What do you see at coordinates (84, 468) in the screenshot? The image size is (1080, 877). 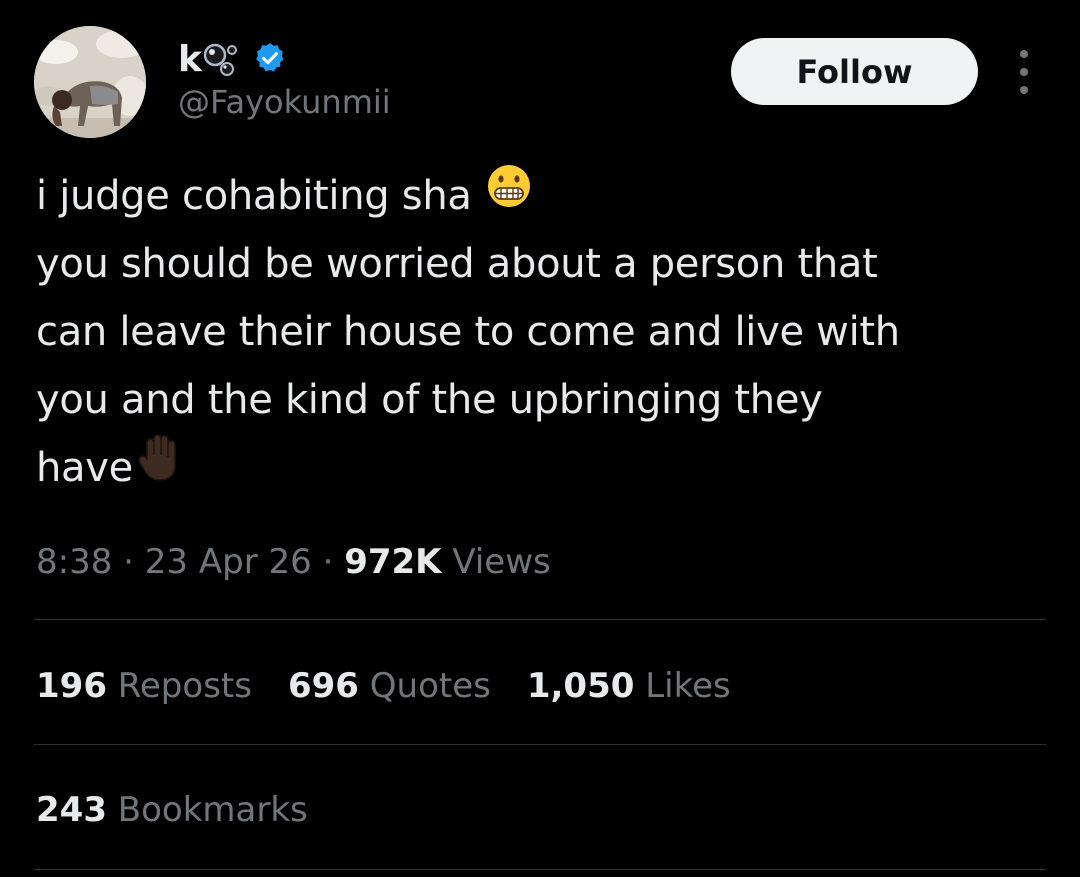 I see `tweet-line-text: have` at bounding box center [84, 468].